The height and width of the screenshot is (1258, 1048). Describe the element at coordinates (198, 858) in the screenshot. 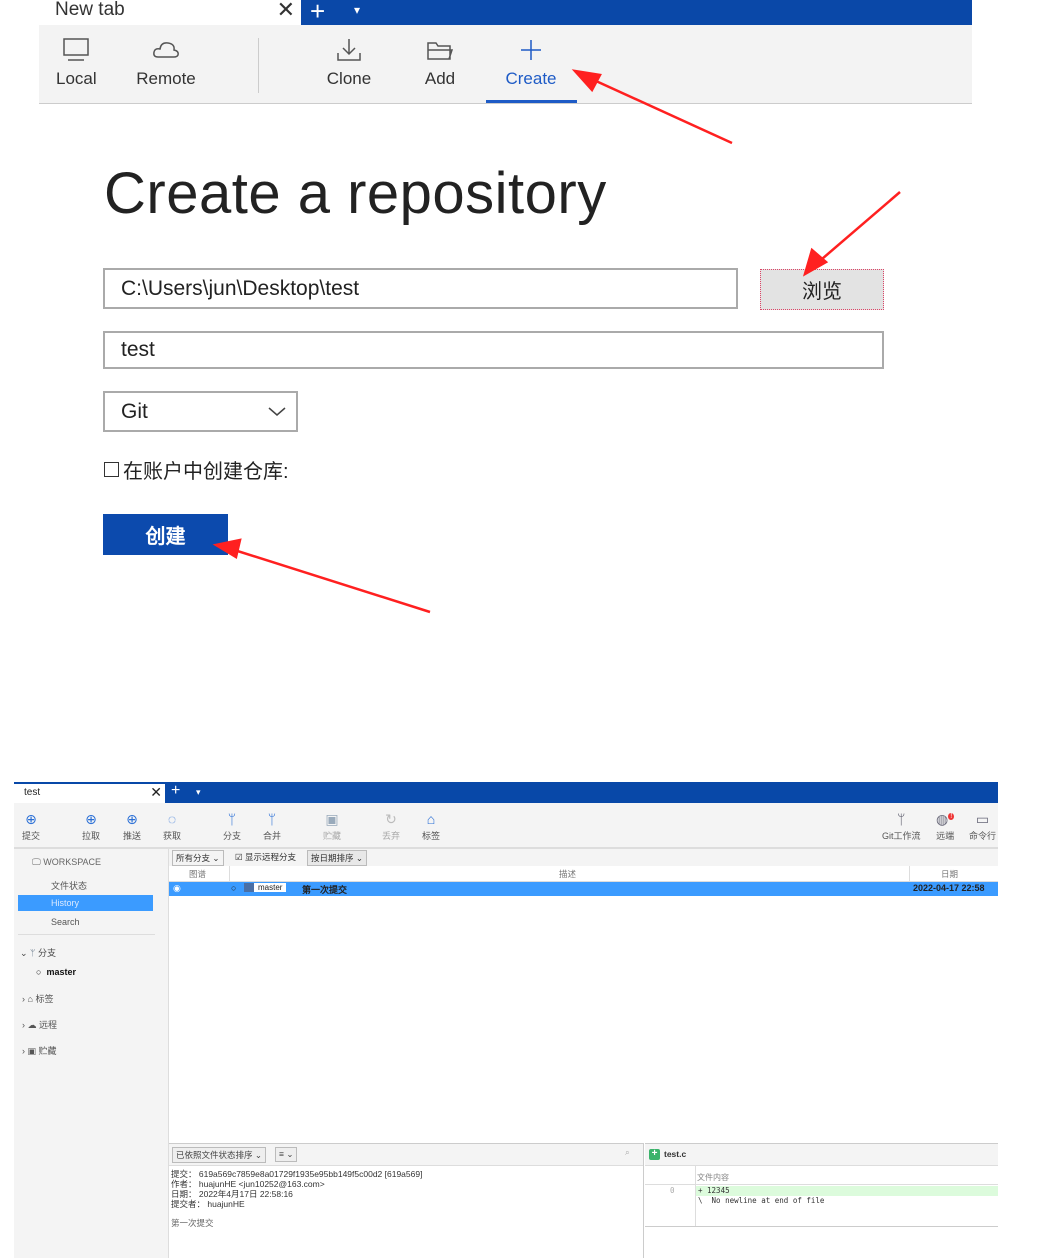

I see `branch-filter-select: 所有分支 ⌄` at that location.